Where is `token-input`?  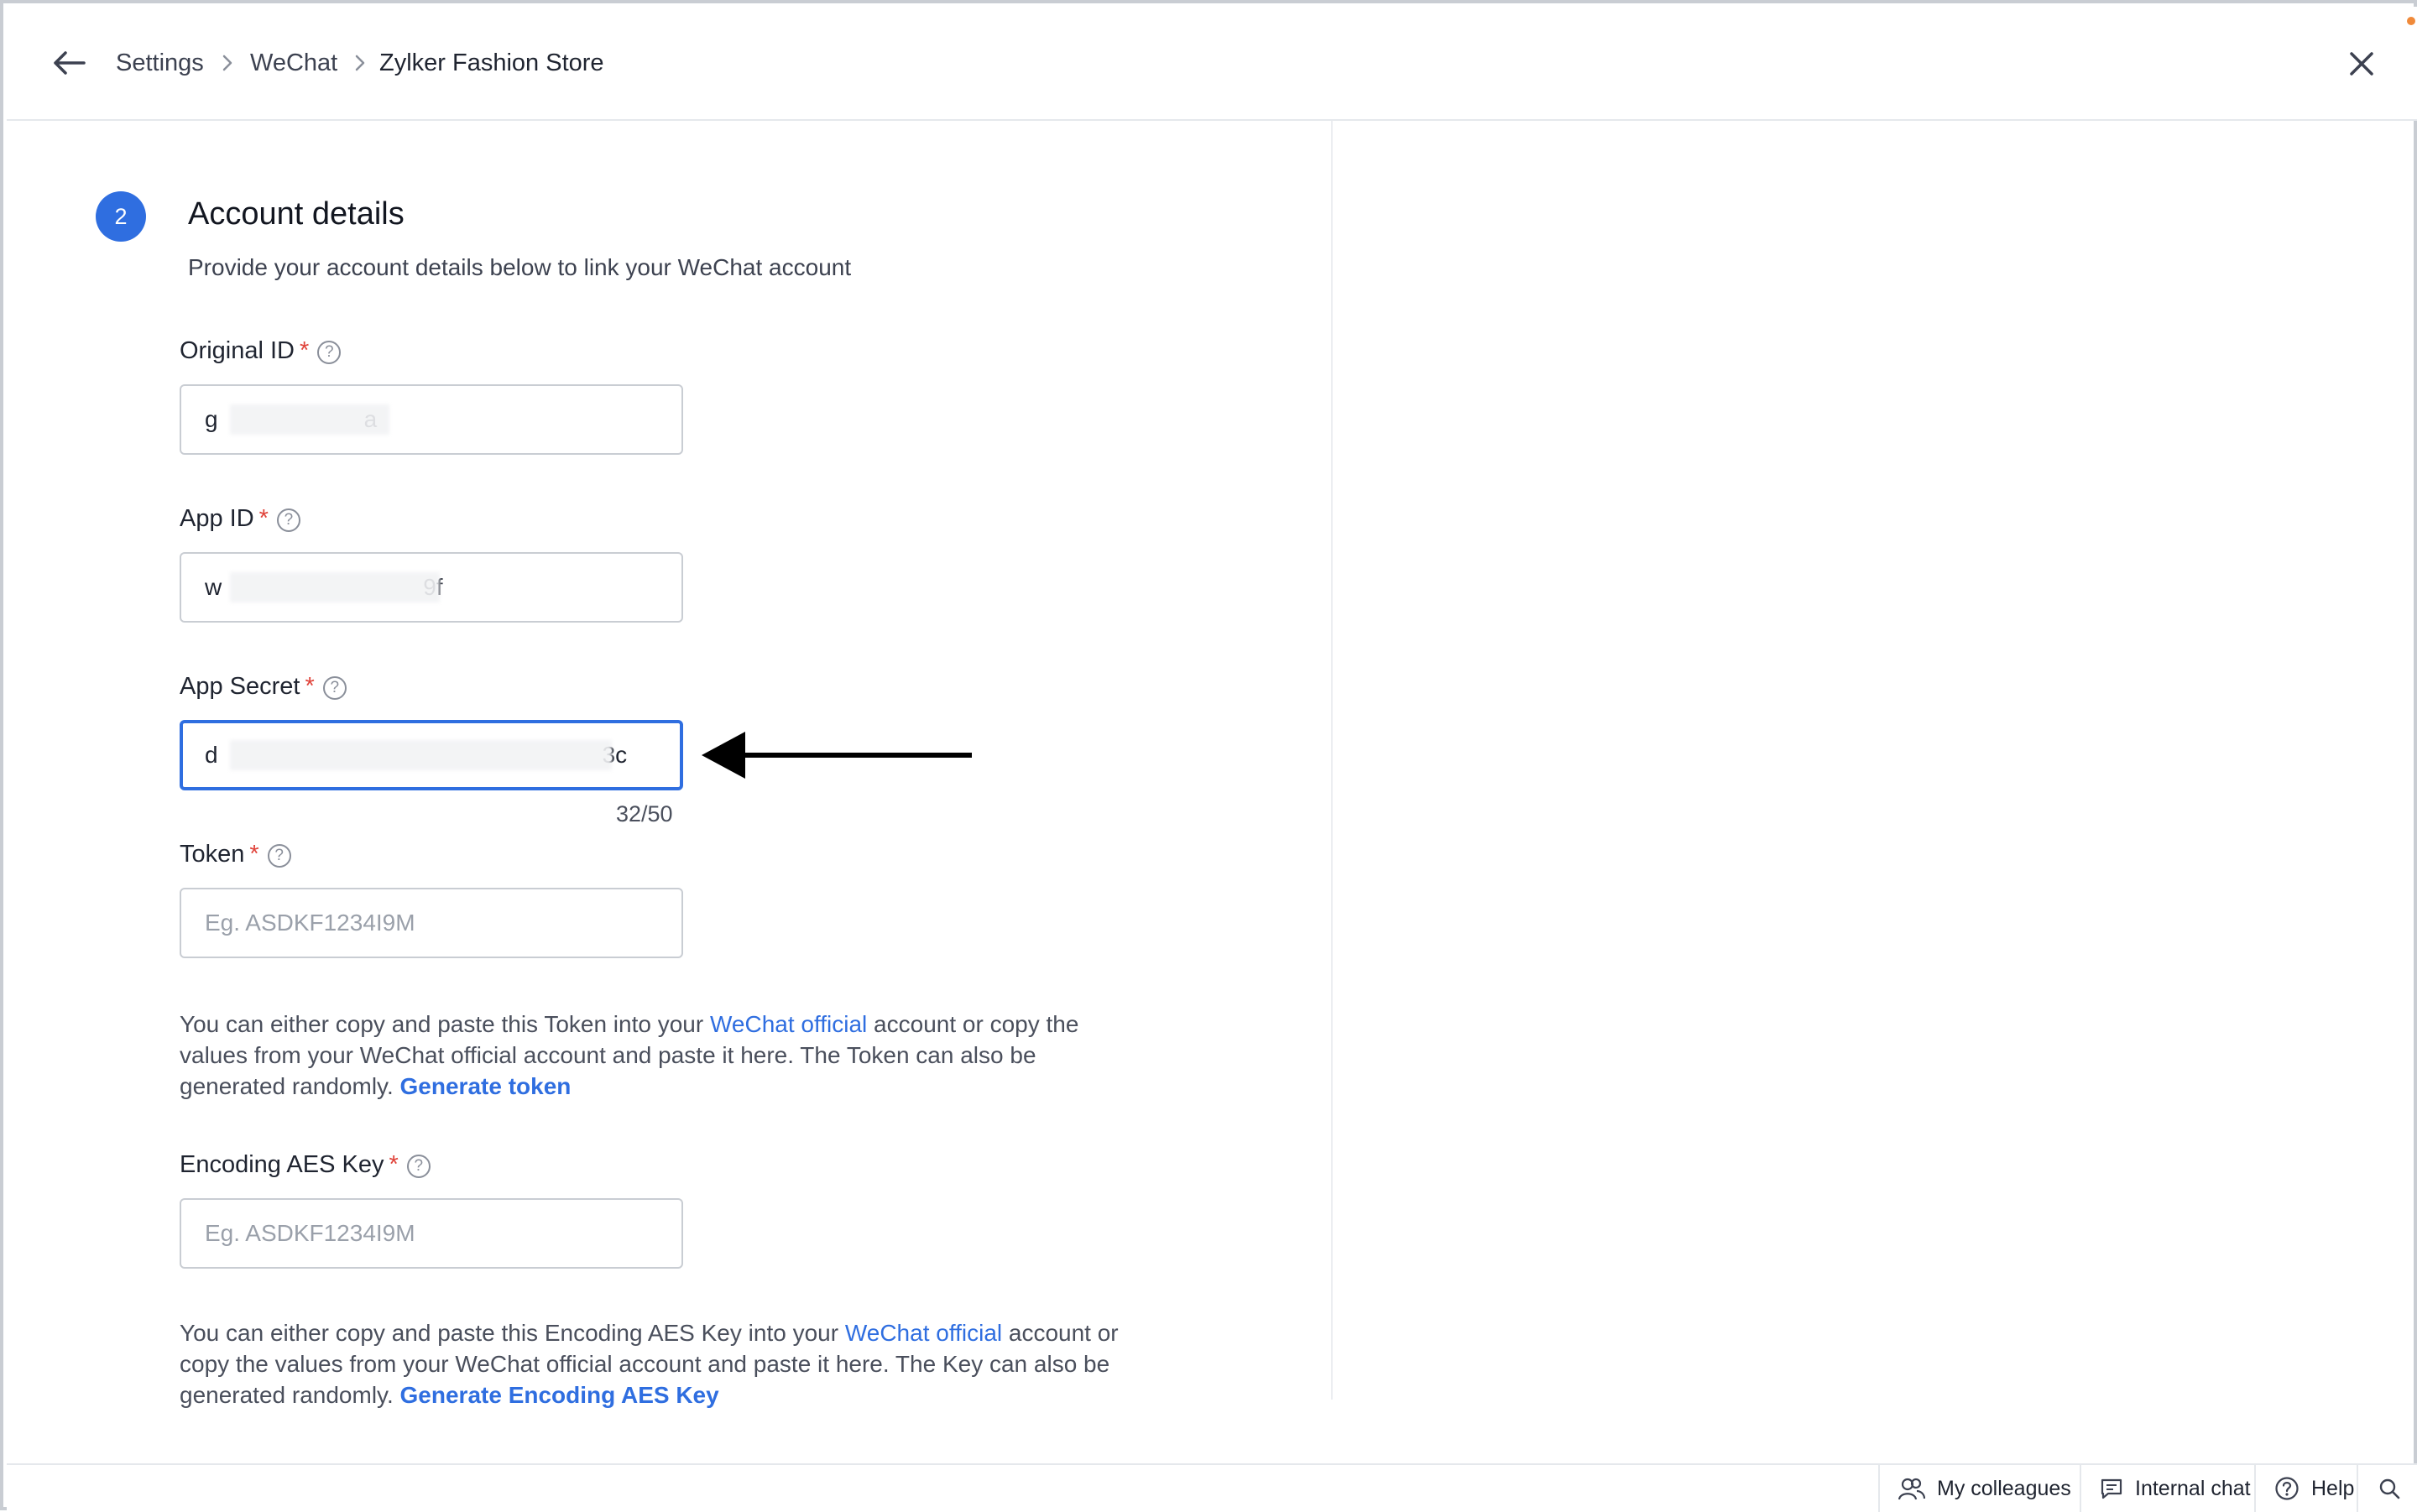
token-input is located at coordinates (431, 923).